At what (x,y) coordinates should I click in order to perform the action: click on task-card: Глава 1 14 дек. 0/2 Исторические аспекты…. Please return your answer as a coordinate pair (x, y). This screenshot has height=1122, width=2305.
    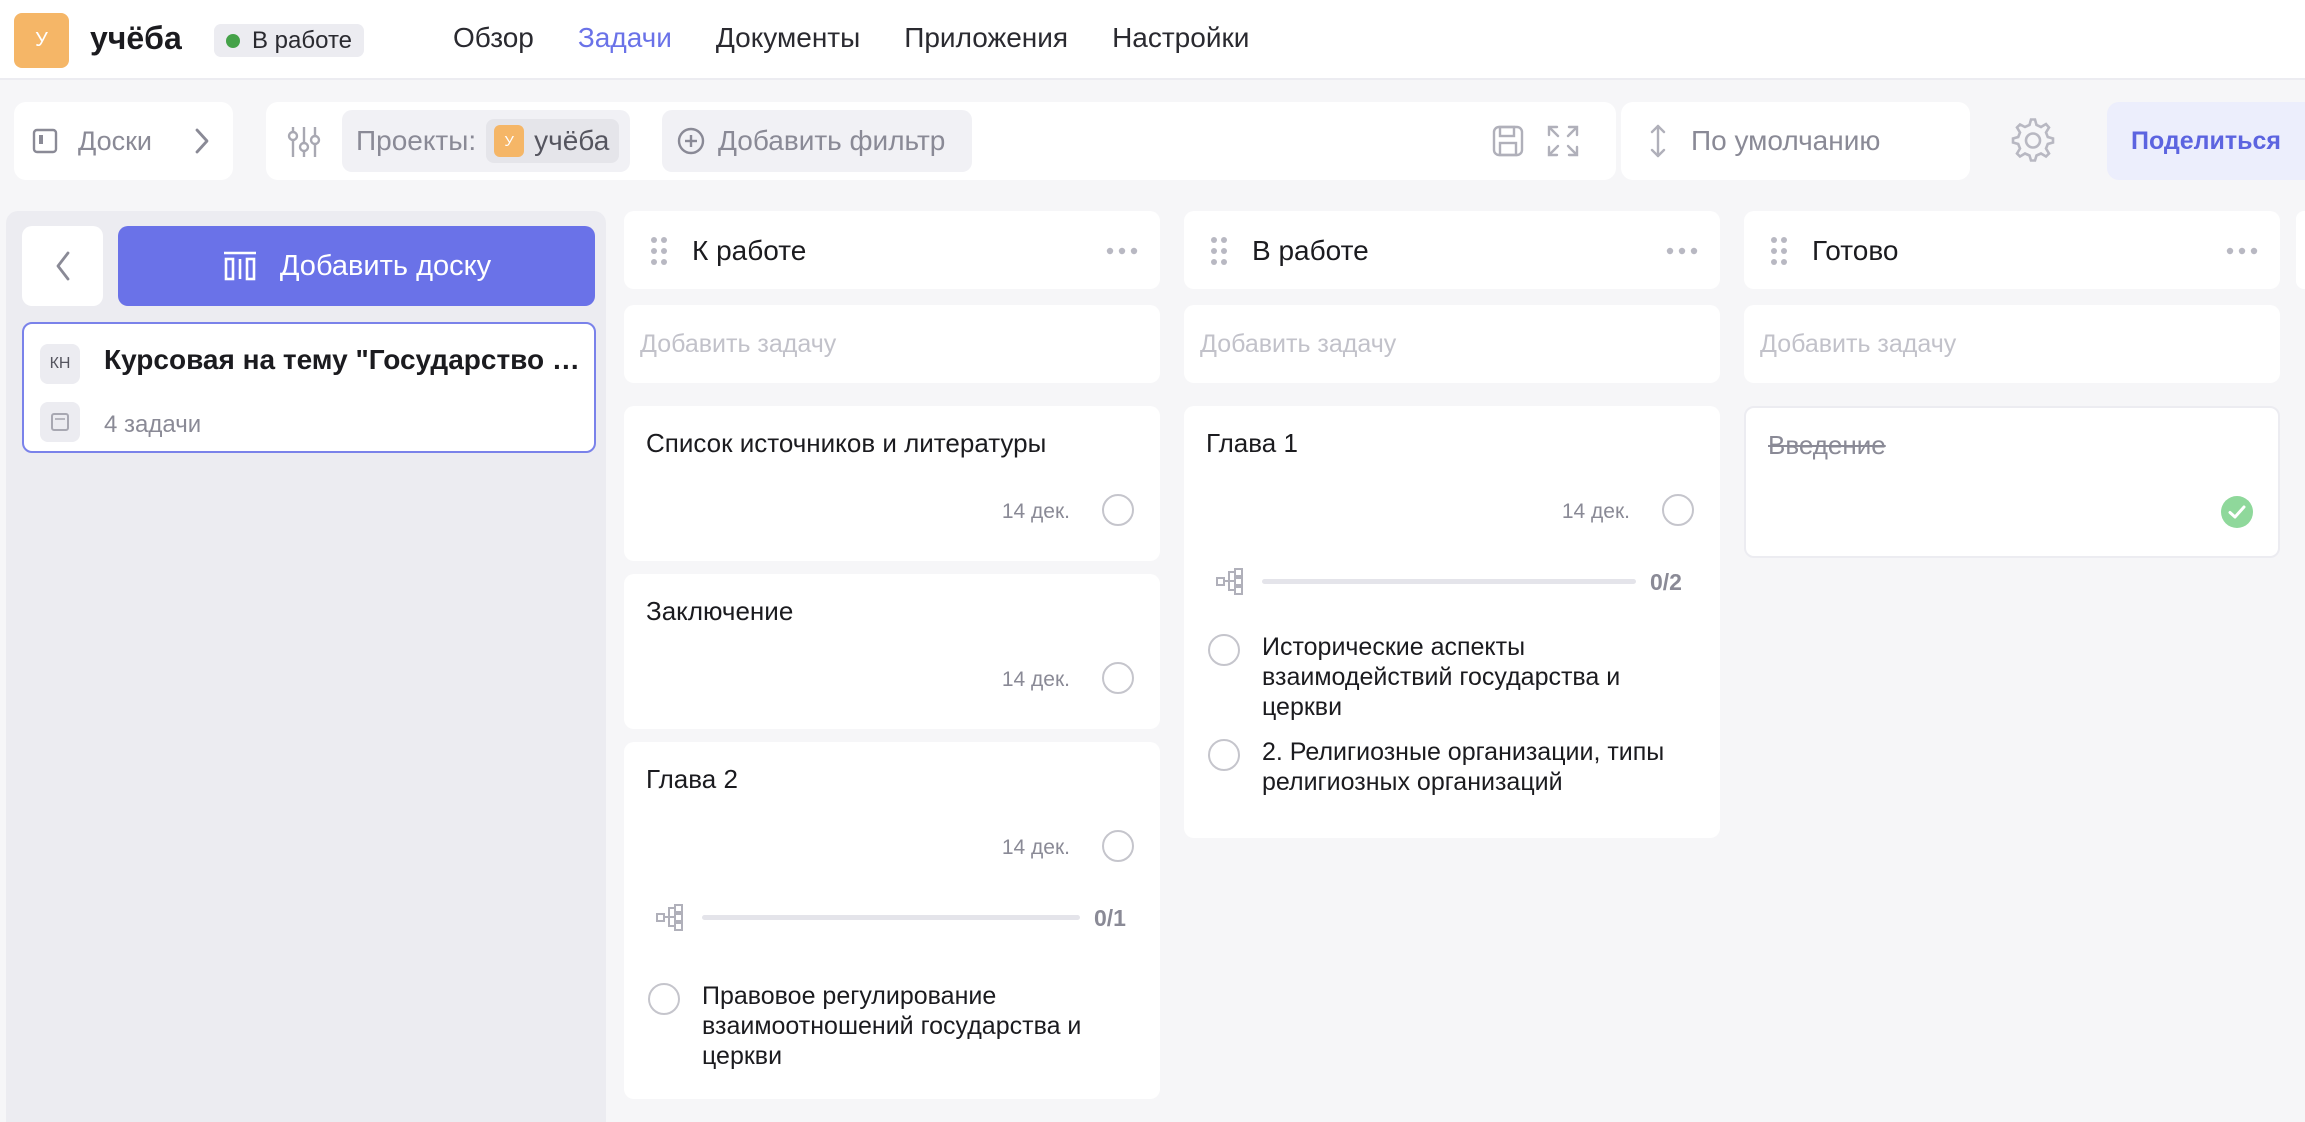
    Looking at the image, I should click on (1452, 622).